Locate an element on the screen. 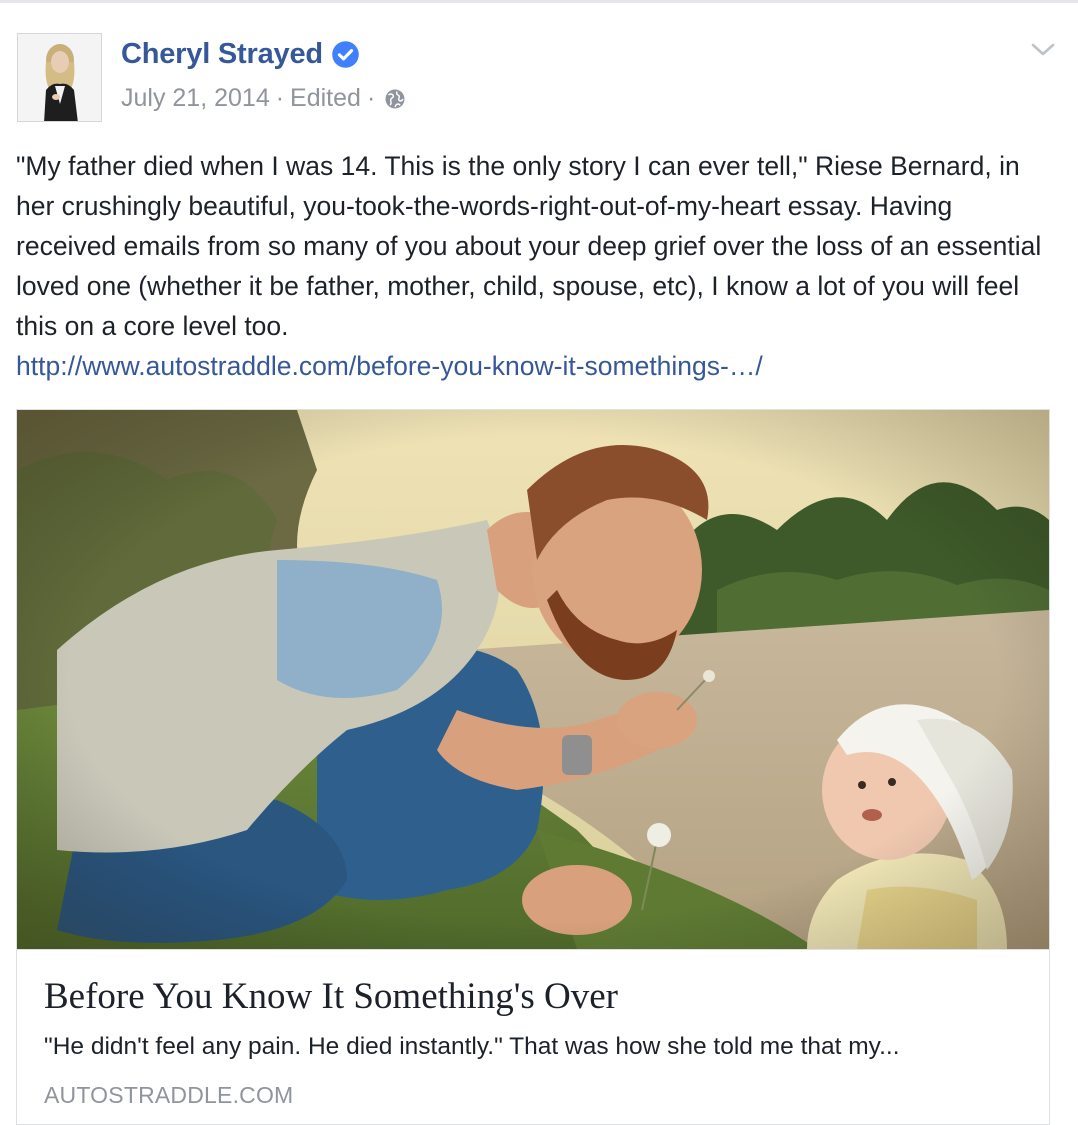 Image resolution: width=1078 pixels, height=1125 pixels. post-header-author: Cheryl Strayed is located at coordinates (240, 54).